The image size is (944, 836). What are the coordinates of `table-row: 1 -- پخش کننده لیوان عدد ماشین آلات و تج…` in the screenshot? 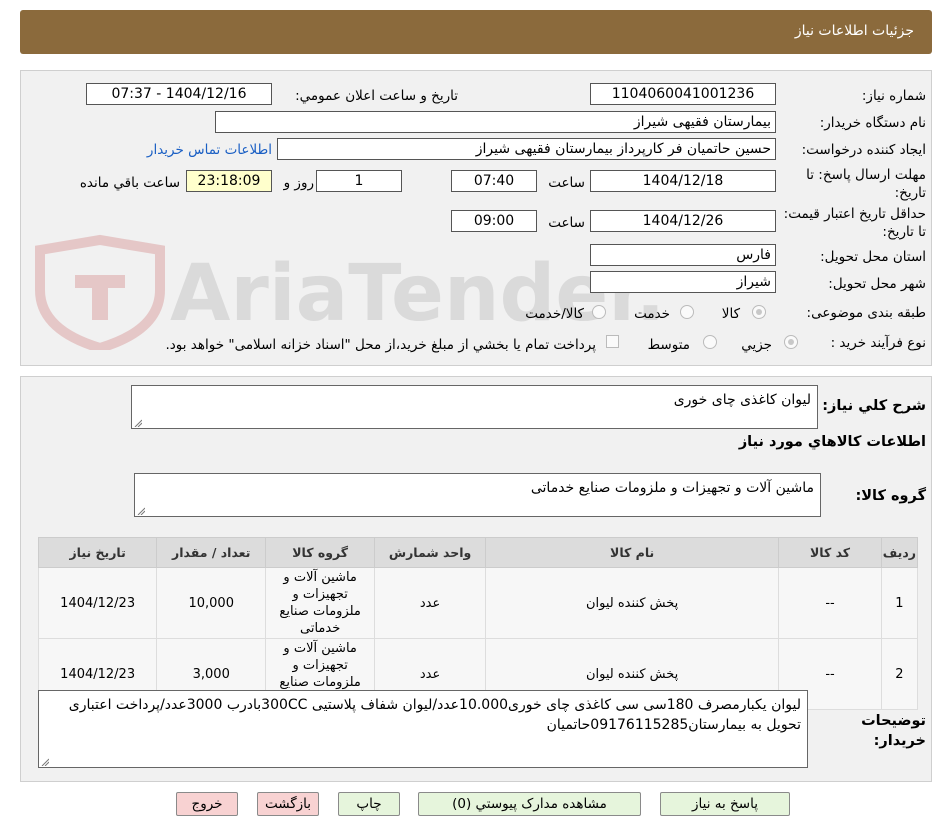 It's located at (478, 603).